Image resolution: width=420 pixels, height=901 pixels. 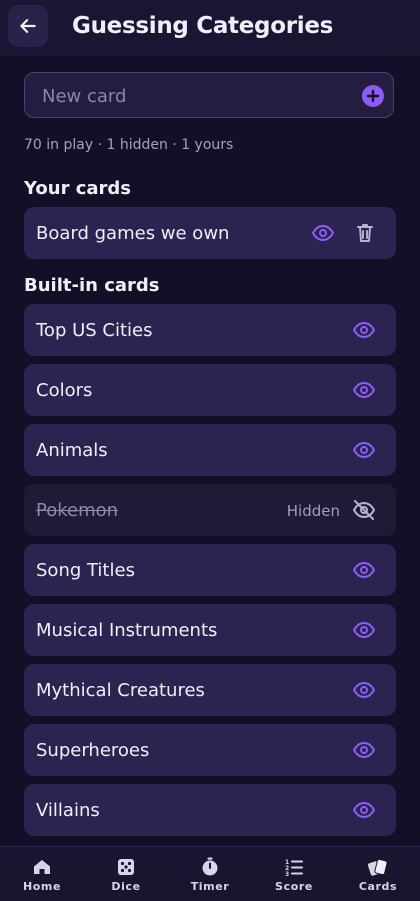 I want to click on svg-text: 3, so click(x=287, y=874).